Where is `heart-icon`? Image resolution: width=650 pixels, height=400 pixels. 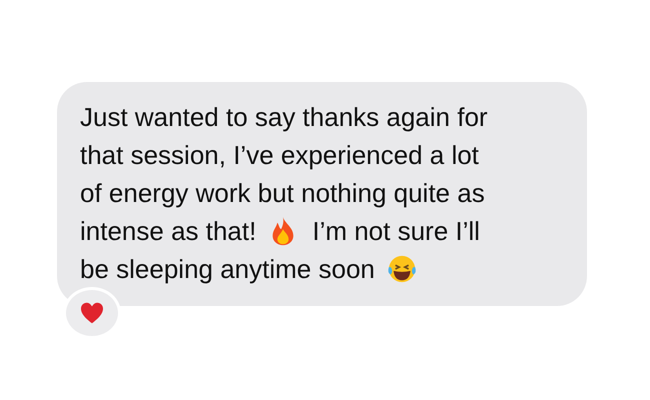
heart-icon is located at coordinates (92, 313).